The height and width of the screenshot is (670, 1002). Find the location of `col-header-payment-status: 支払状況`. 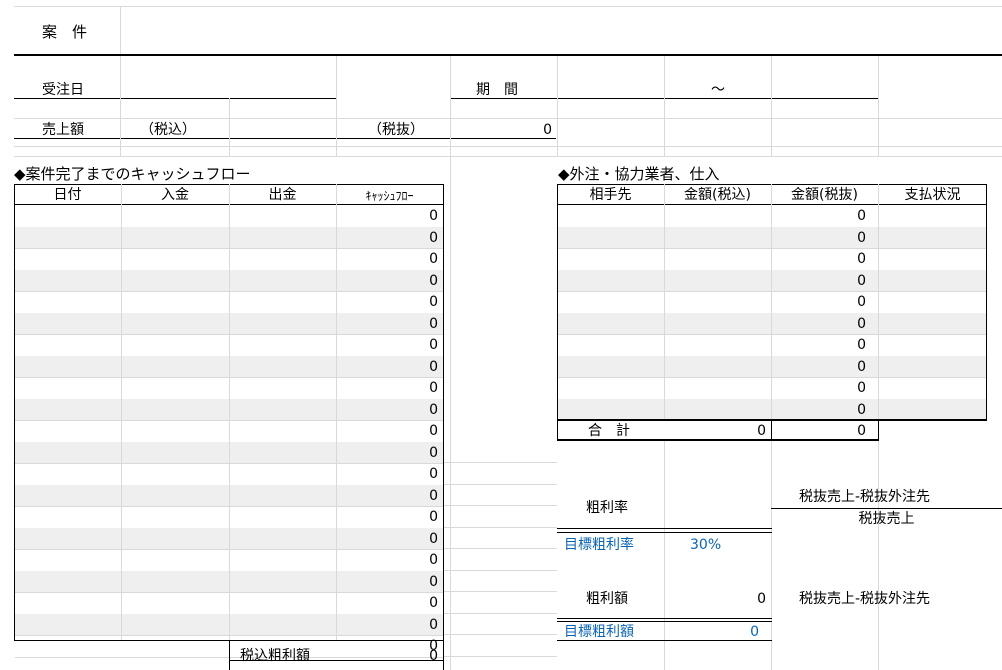

col-header-payment-status: 支払状況 is located at coordinates (932, 195).